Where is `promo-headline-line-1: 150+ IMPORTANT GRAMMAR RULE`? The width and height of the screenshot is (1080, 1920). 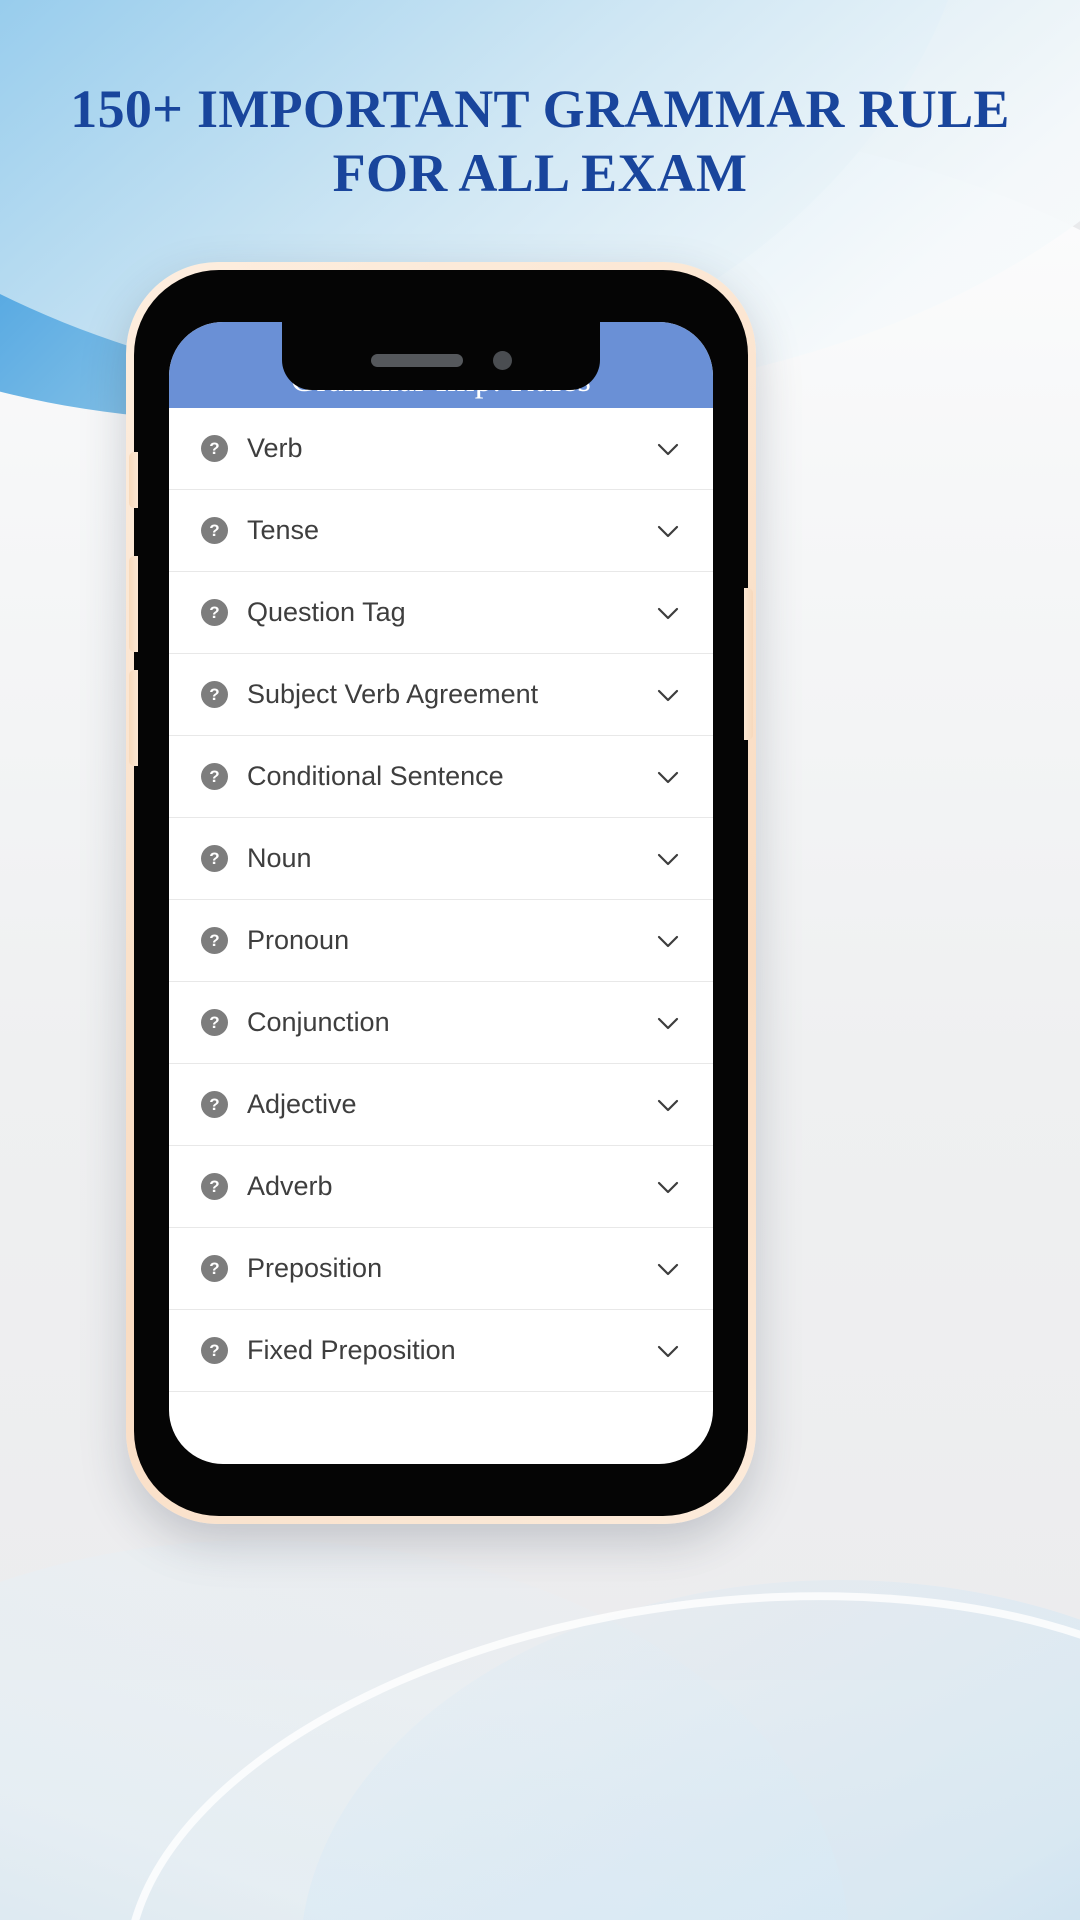 promo-headline-line-1: 150+ IMPORTANT GRAMMAR RULE is located at coordinates (540, 109).